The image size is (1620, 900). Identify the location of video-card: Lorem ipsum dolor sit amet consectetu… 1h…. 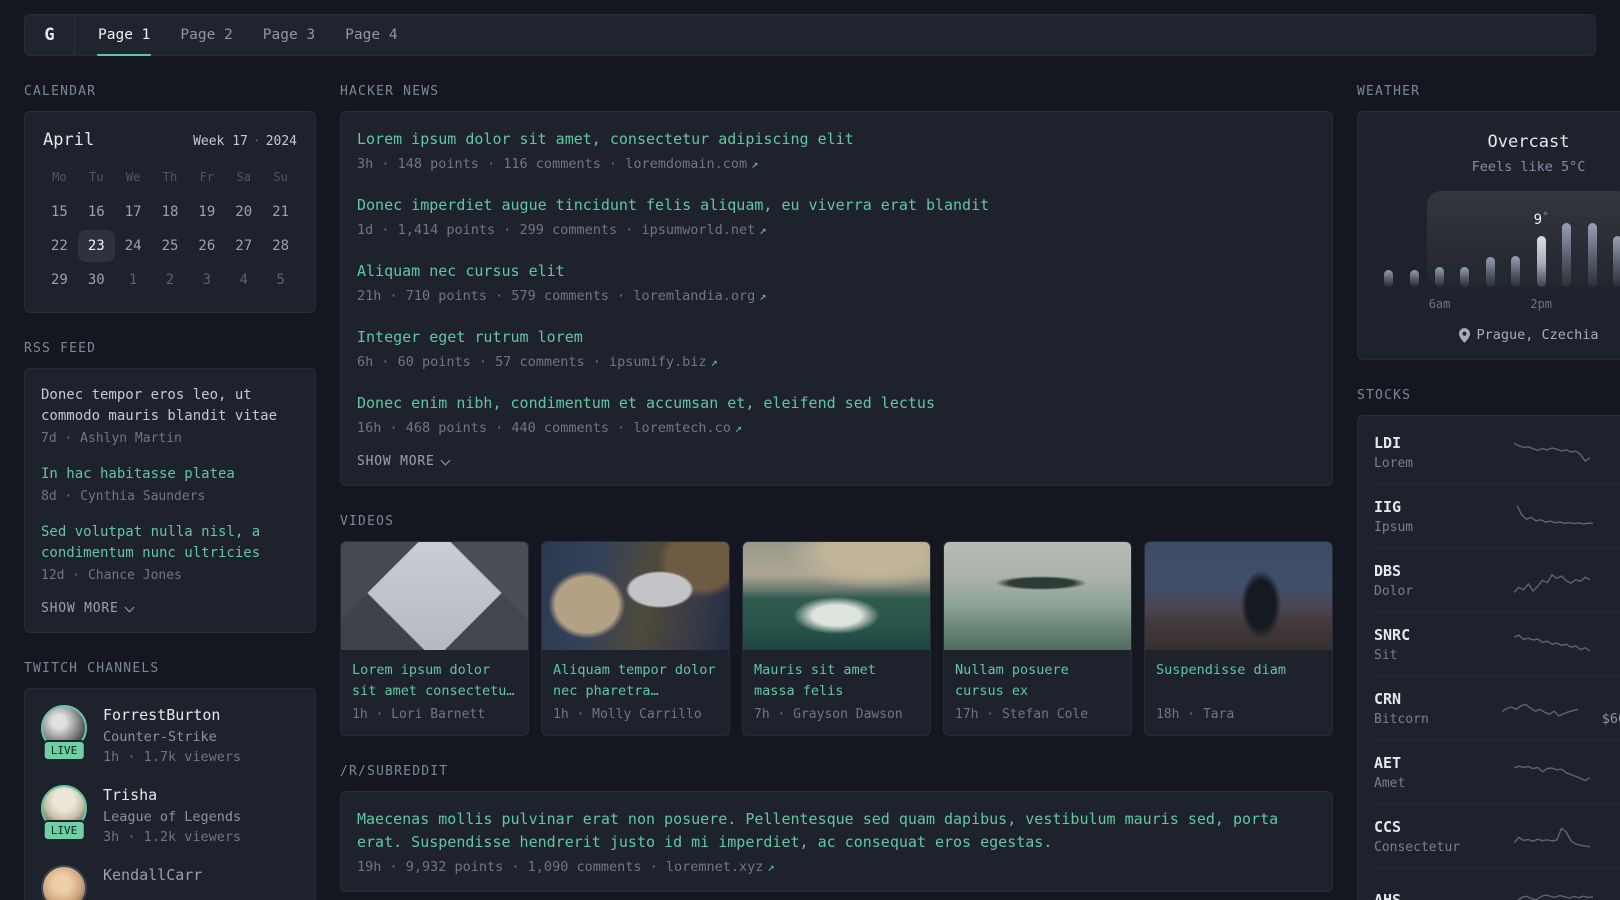
(434, 638).